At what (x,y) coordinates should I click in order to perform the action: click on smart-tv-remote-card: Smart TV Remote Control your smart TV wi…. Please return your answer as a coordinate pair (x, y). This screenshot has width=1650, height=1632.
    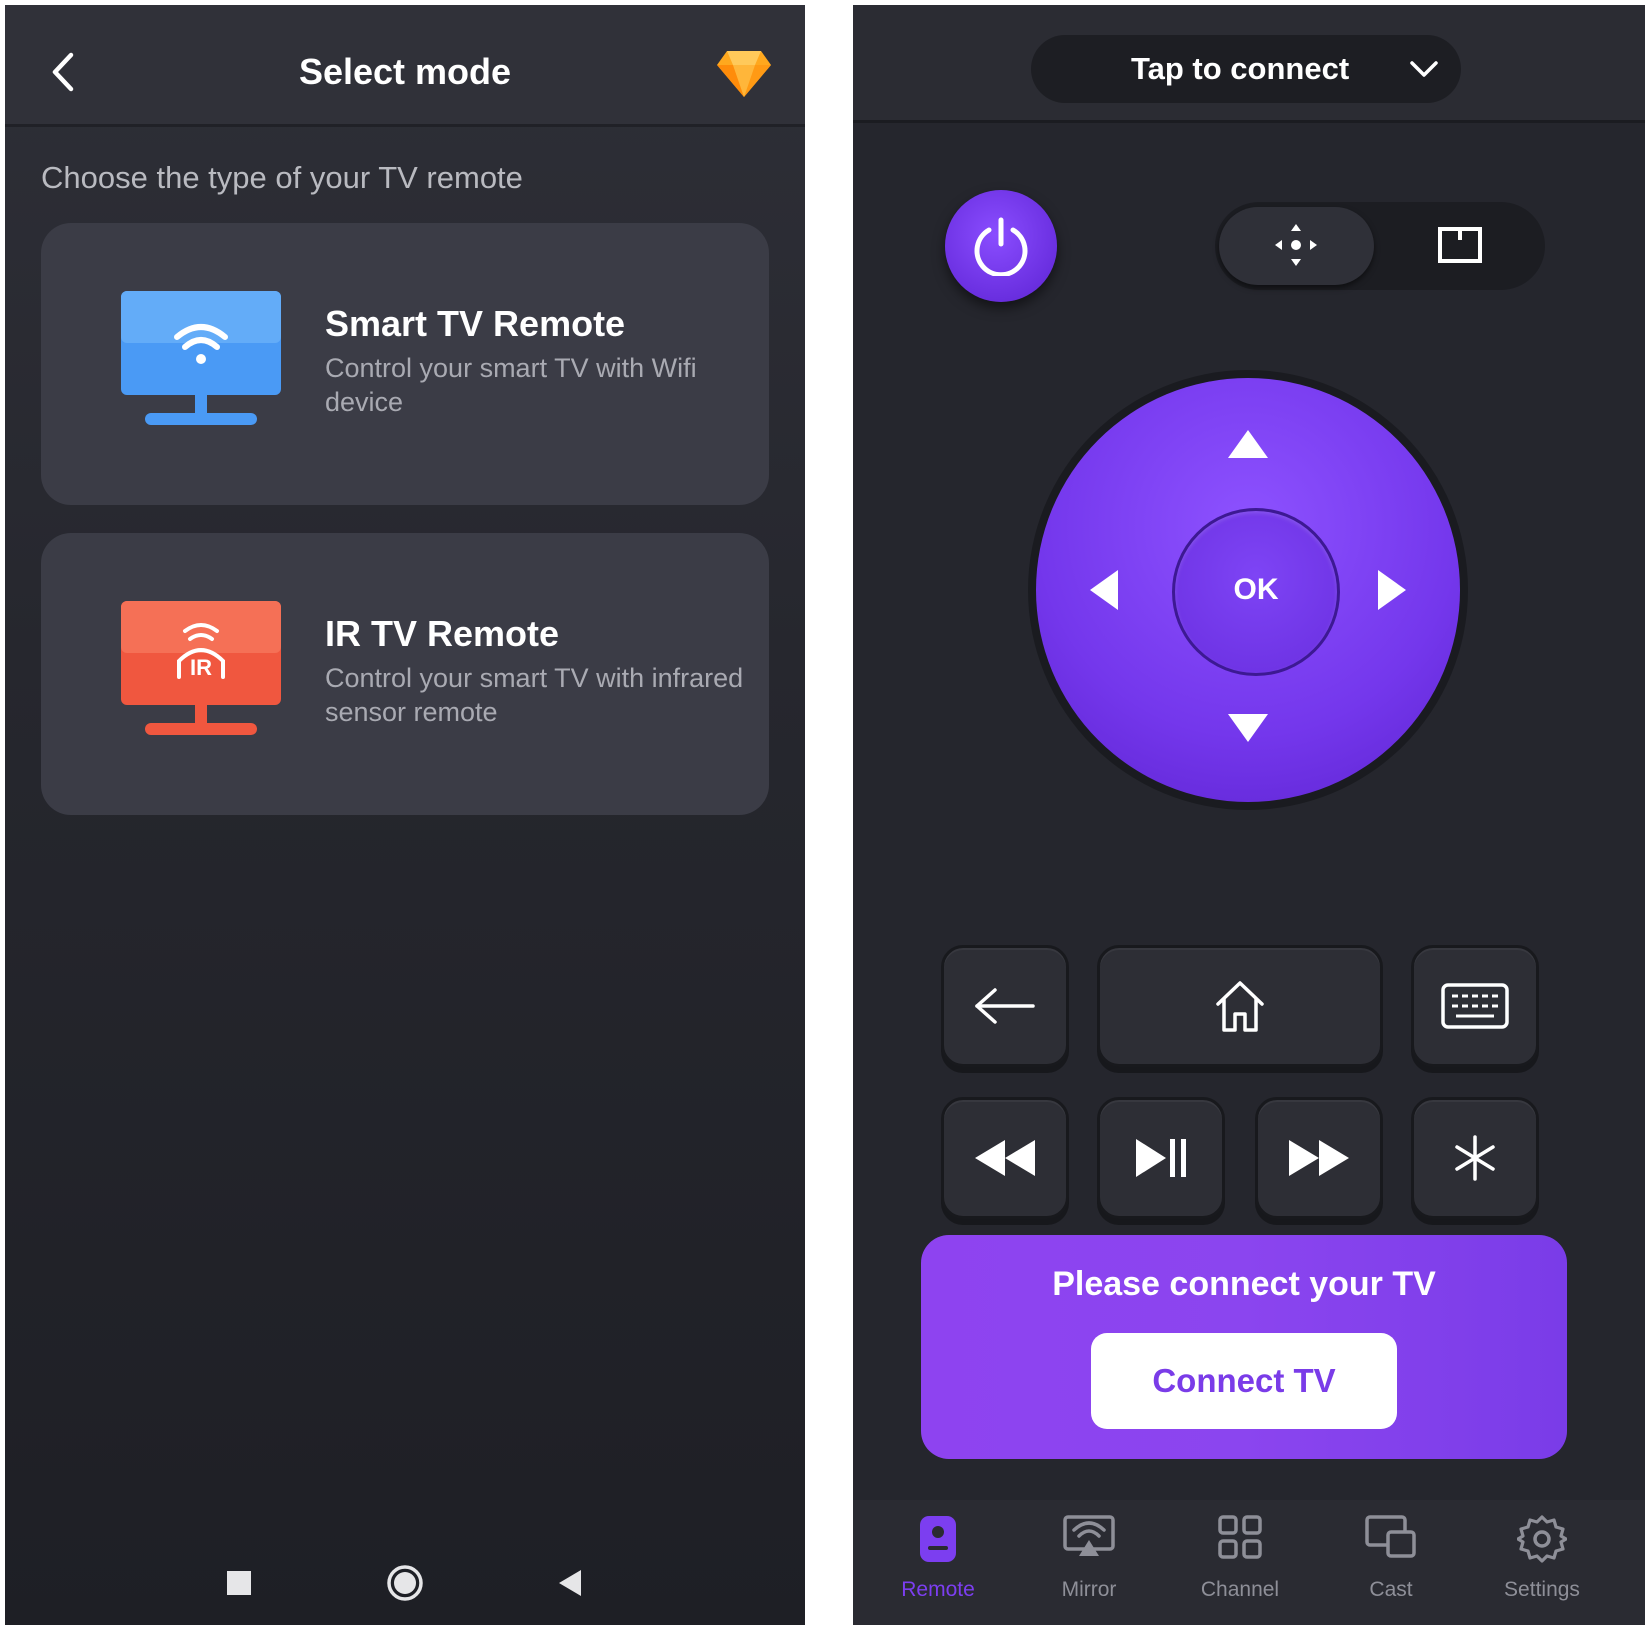
    Looking at the image, I should click on (405, 364).